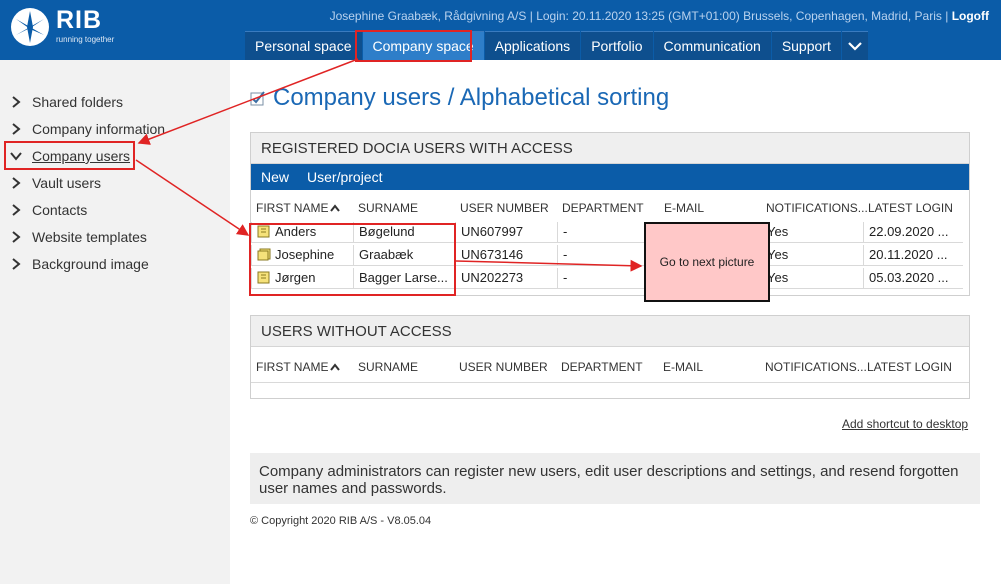 This screenshot has height=584, width=1001. Describe the element at coordinates (610, 382) in the screenshot. I see `table-divider` at that location.